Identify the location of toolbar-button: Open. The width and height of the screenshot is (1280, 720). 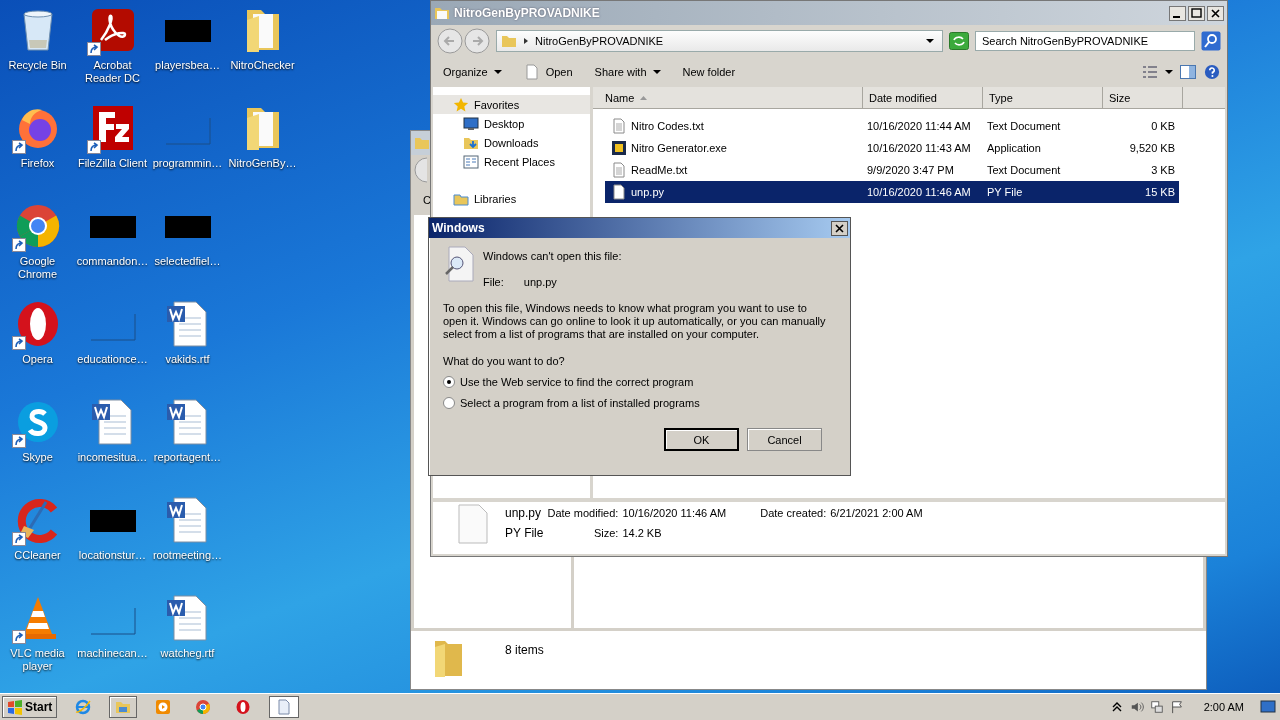
(548, 72).